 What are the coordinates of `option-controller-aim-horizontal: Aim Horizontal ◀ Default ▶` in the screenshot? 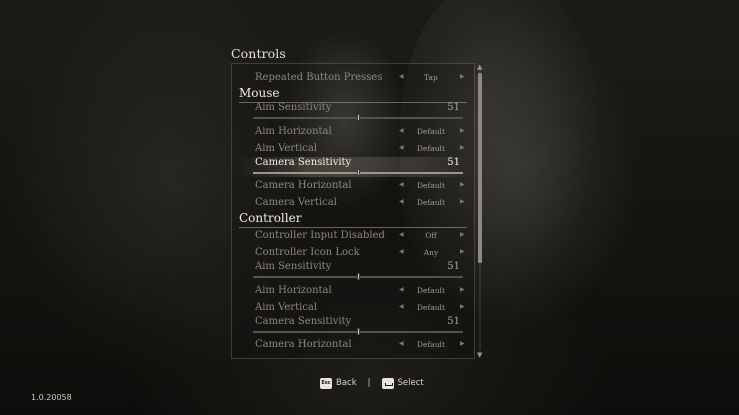 It's located at (354, 291).